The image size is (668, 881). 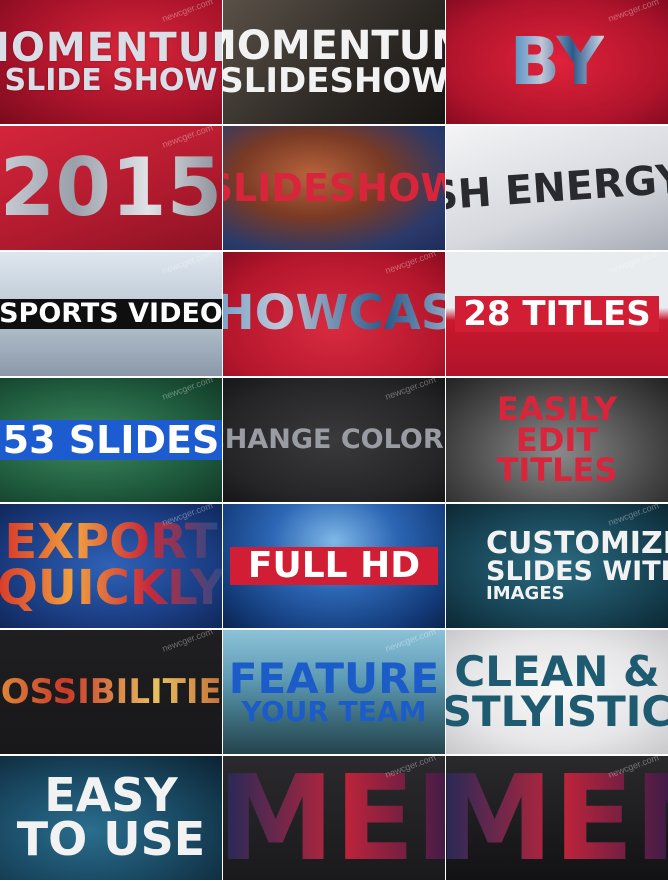 I want to click on tile-showcase: SHOWCASE newcger.com, so click(x=334, y=314).